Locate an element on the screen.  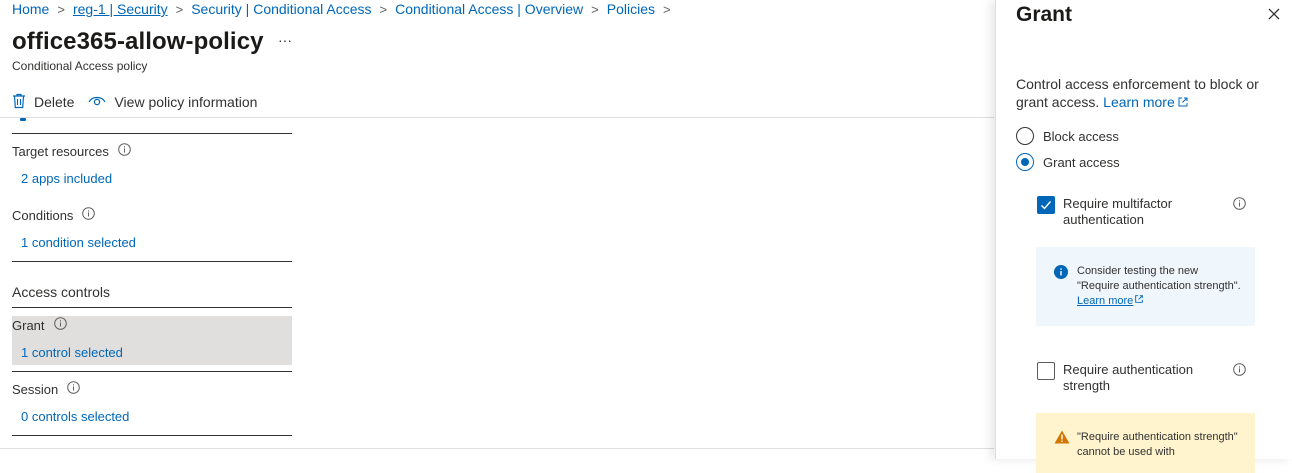
session-label: Session is located at coordinates (35, 389).